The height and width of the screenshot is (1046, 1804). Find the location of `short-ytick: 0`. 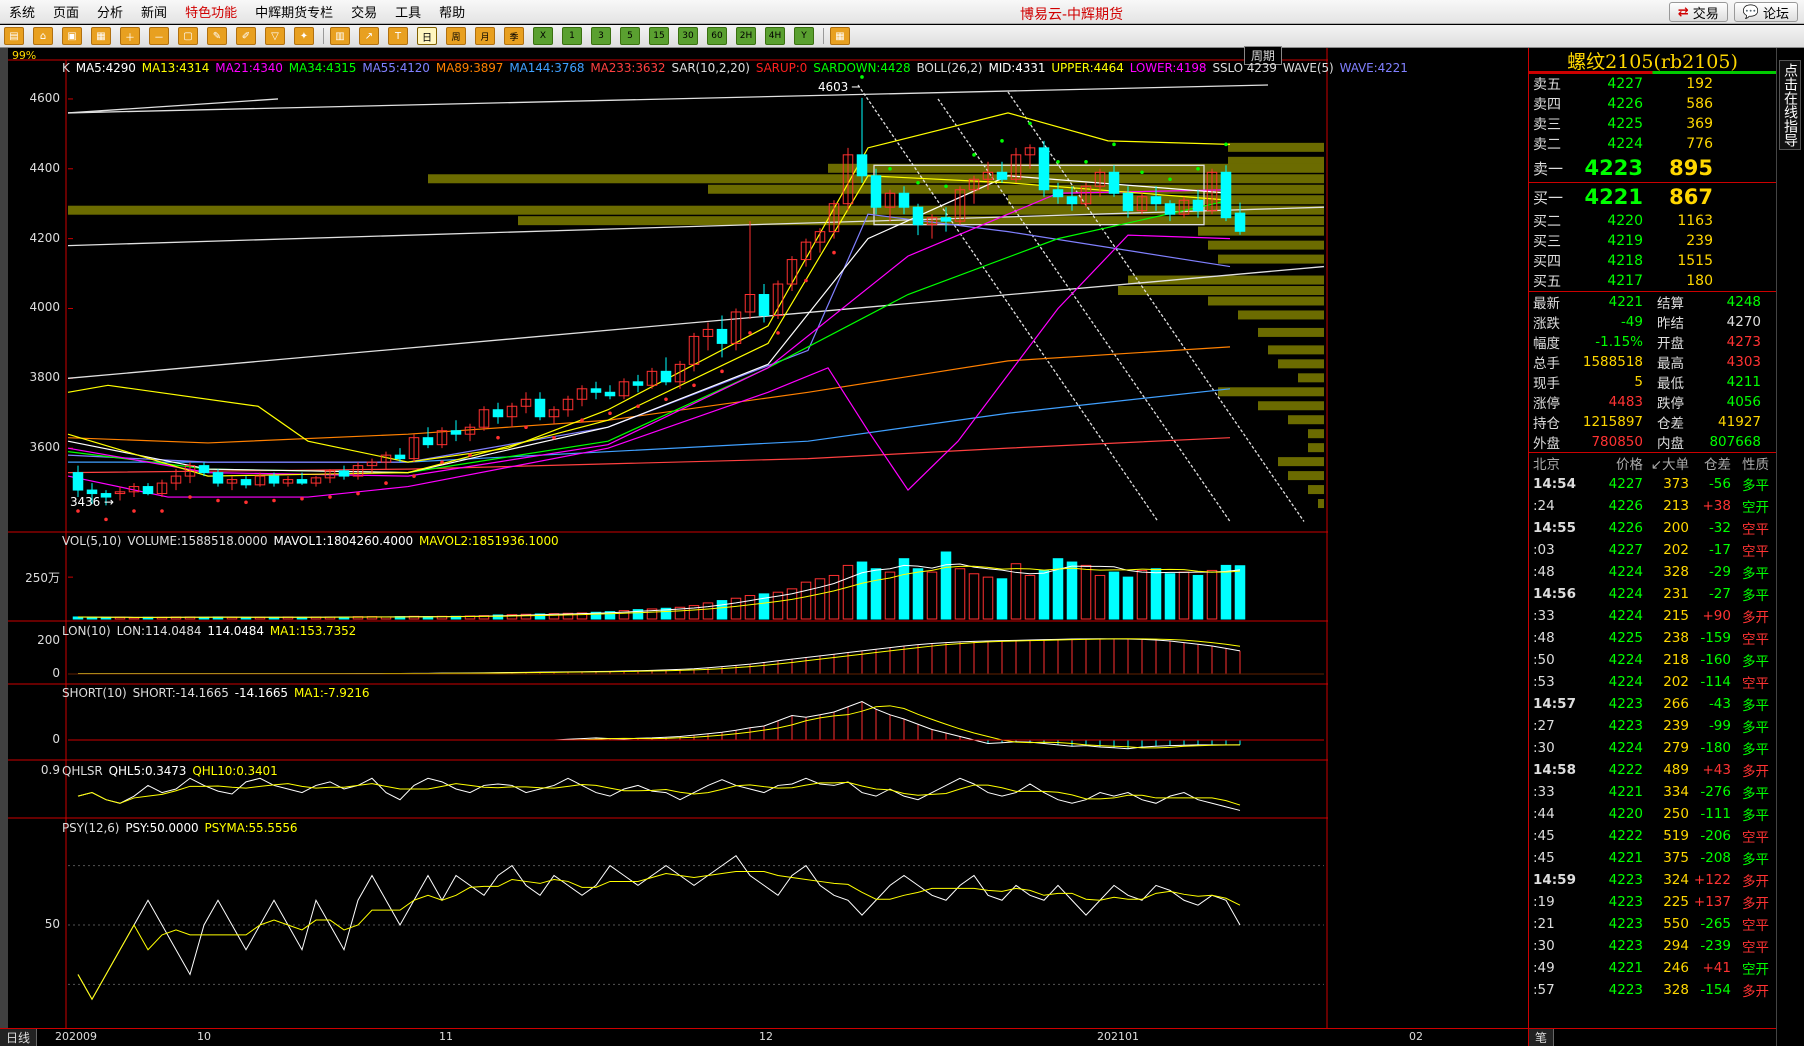

short-ytick: 0 is located at coordinates (56, 739).